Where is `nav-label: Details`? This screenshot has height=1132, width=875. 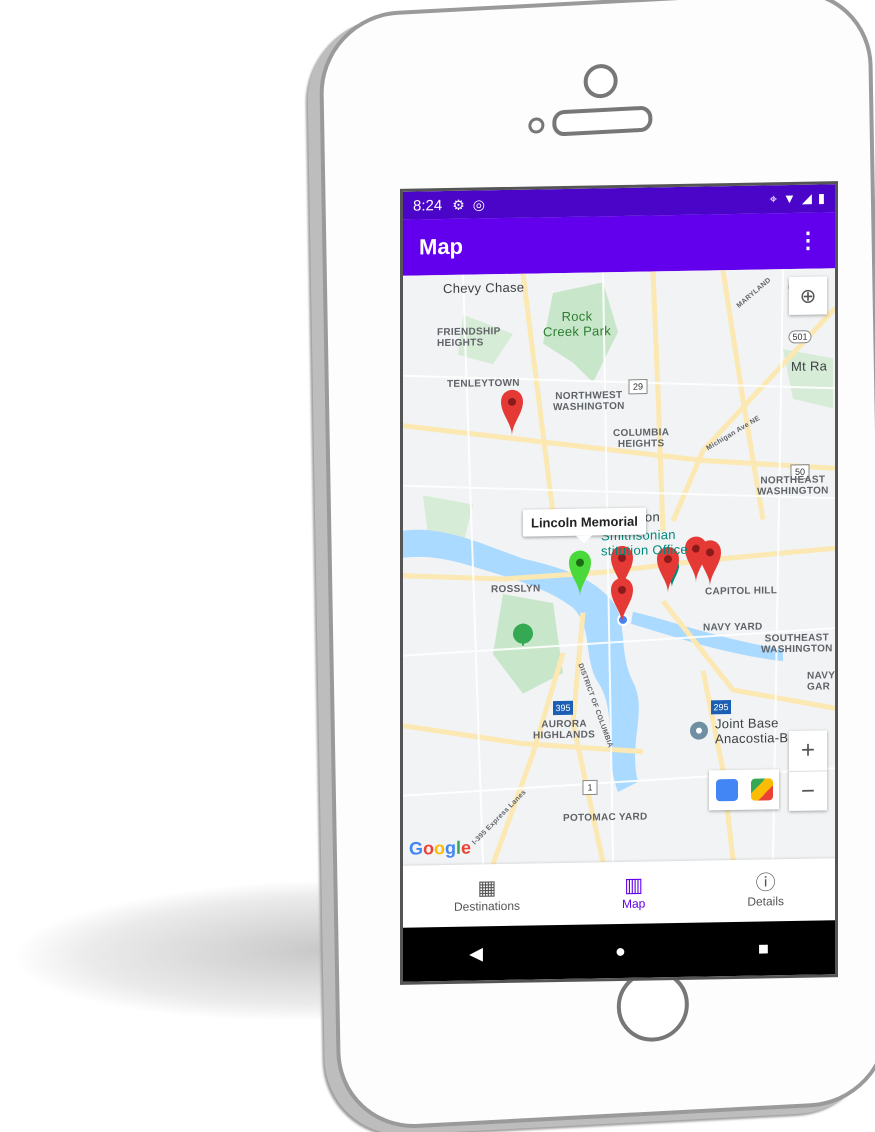
nav-label: Details is located at coordinates (765, 901).